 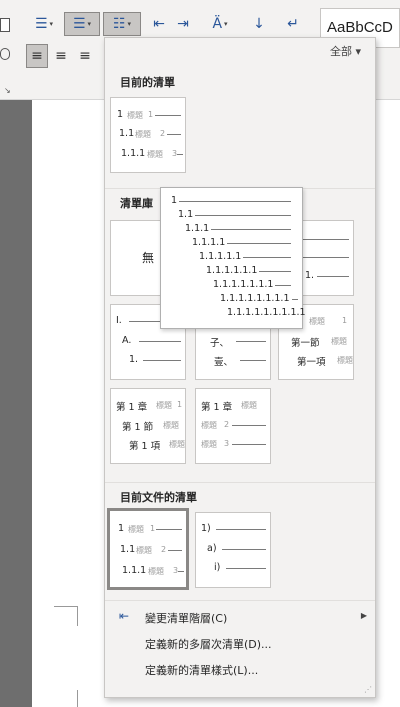 I want to click on document-list-thumb-1: 1 標題 1 1.1 標題 2 1.1.1 標題 3, so click(x=148, y=549).